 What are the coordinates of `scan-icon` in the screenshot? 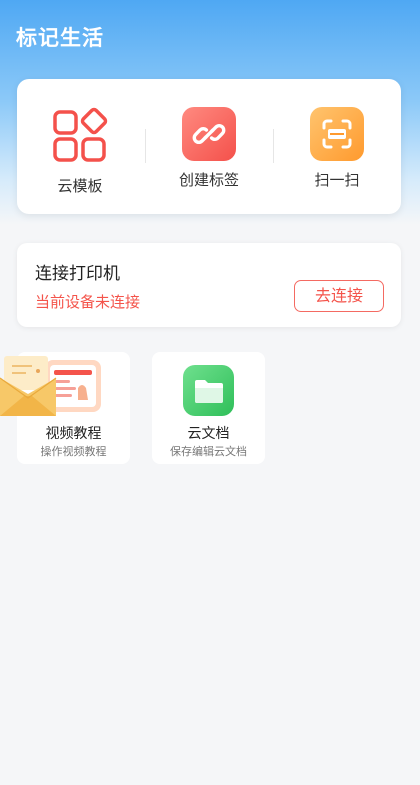 It's located at (337, 134).